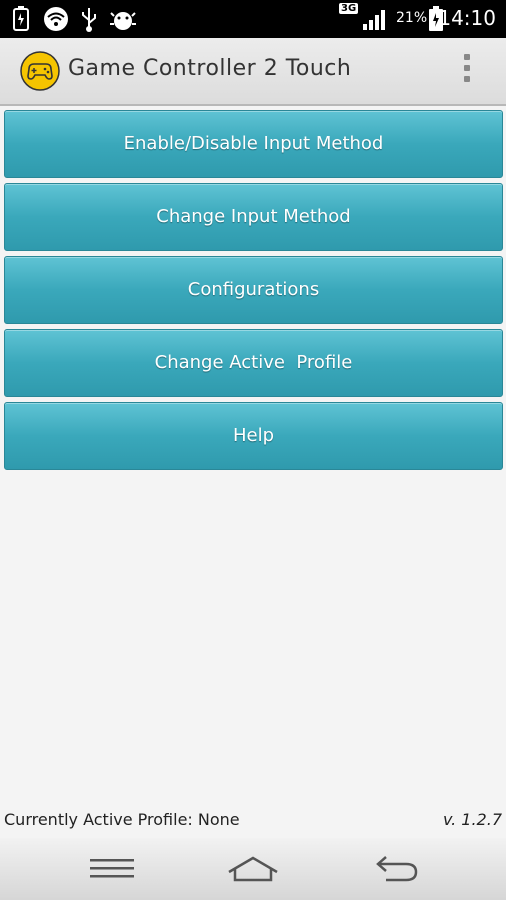 Image resolution: width=506 pixels, height=900 pixels. What do you see at coordinates (123, 21) in the screenshot?
I see `android-debug-icon` at bounding box center [123, 21].